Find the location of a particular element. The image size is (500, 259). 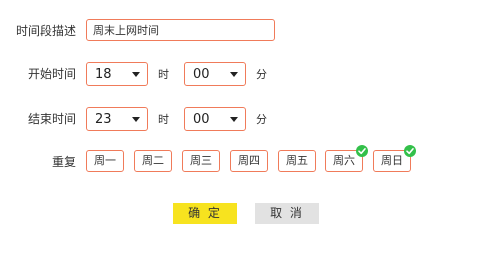

day-tuesday-button: 周二 is located at coordinates (153, 161).